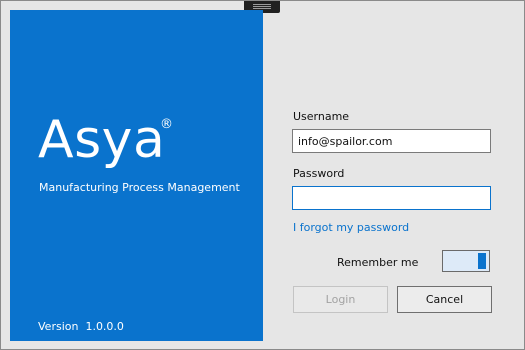  I want to click on username-input, so click(391, 141).